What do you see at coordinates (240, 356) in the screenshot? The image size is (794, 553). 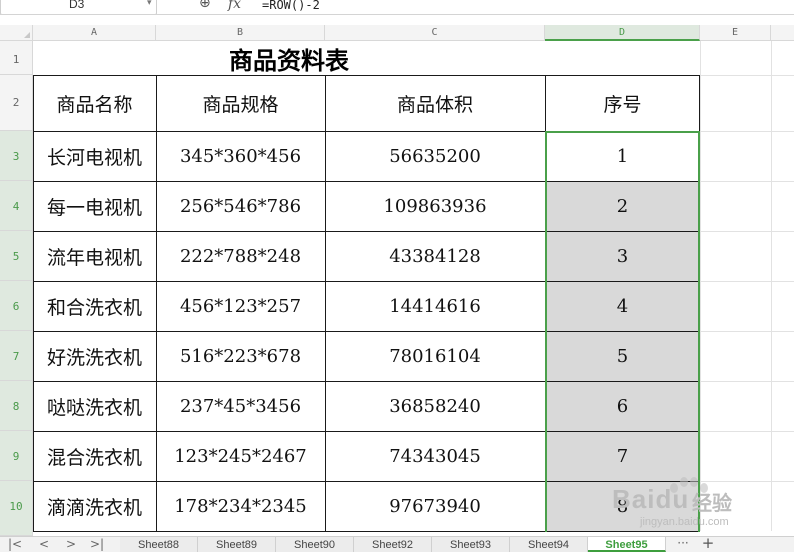 I see `cell-spec: 516*223*678` at bounding box center [240, 356].